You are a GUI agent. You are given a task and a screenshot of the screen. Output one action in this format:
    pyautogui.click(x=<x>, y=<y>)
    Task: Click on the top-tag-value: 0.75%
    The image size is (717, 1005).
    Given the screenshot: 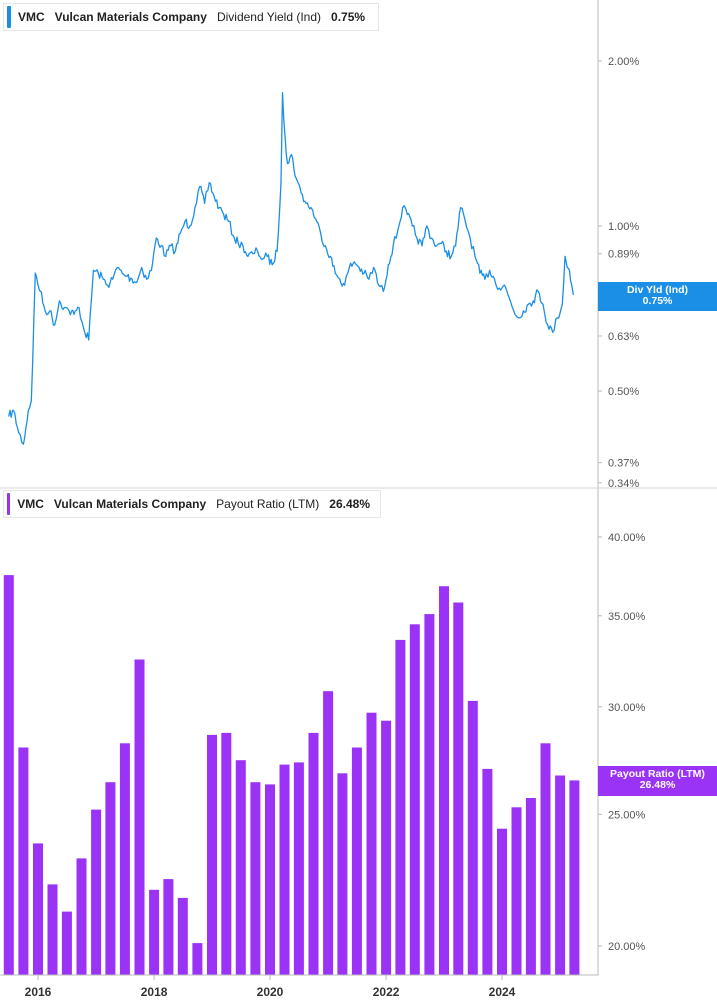 What is the action you would take?
    pyautogui.click(x=657, y=301)
    